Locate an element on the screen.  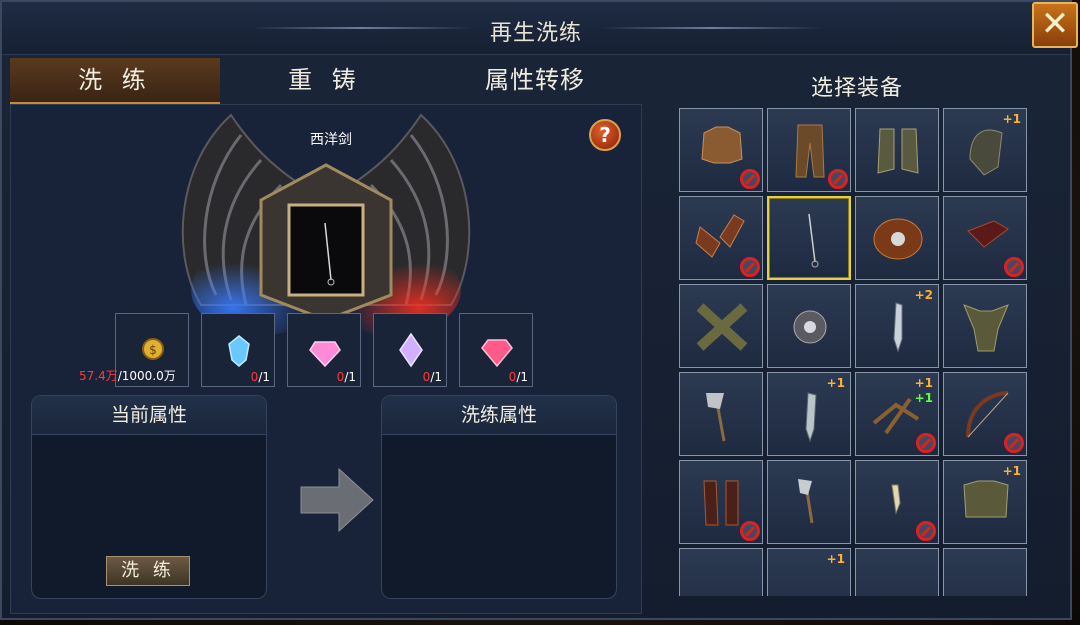
title-bar: 再生洗练 is located at coordinates (536, 28).